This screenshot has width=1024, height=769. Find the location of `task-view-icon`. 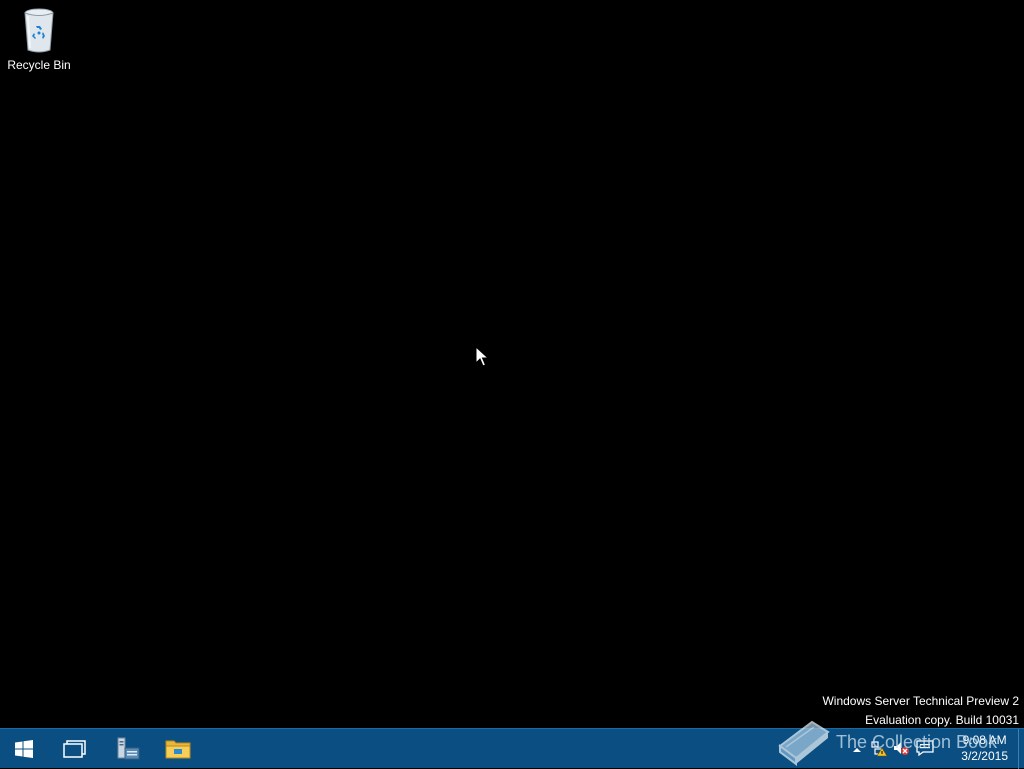

task-view-icon is located at coordinates (74, 749).